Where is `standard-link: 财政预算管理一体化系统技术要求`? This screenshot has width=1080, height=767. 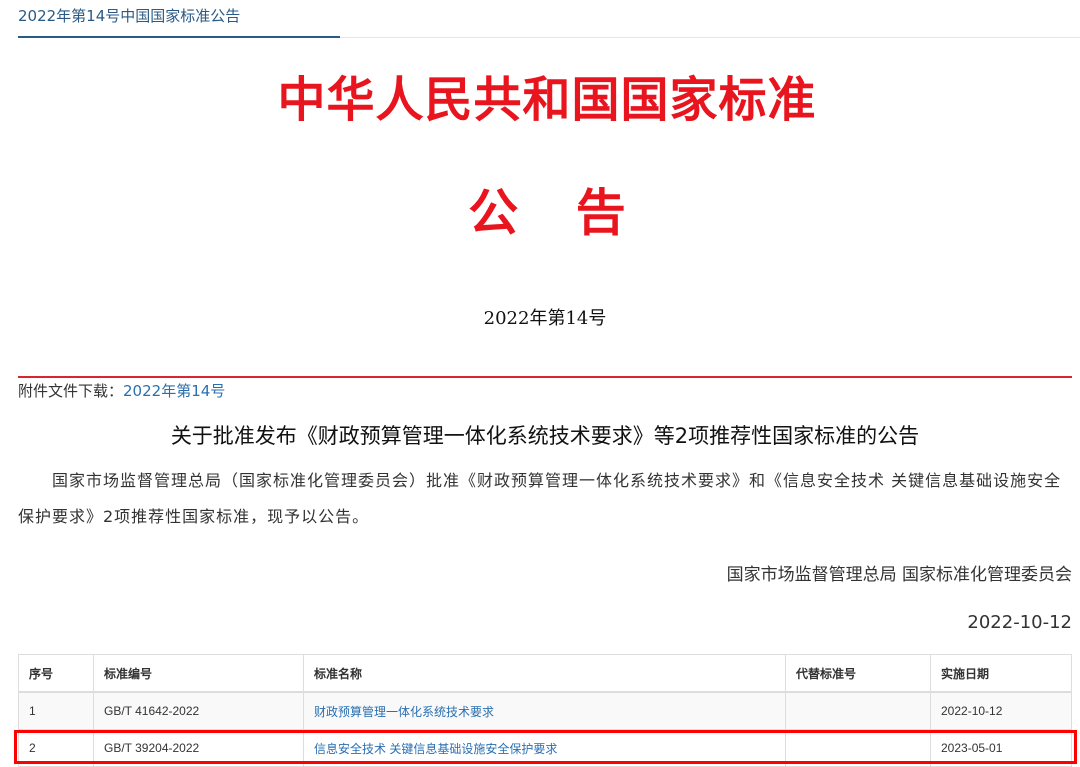
standard-link: 财政预算管理一体化系统技术要求 is located at coordinates (404, 712).